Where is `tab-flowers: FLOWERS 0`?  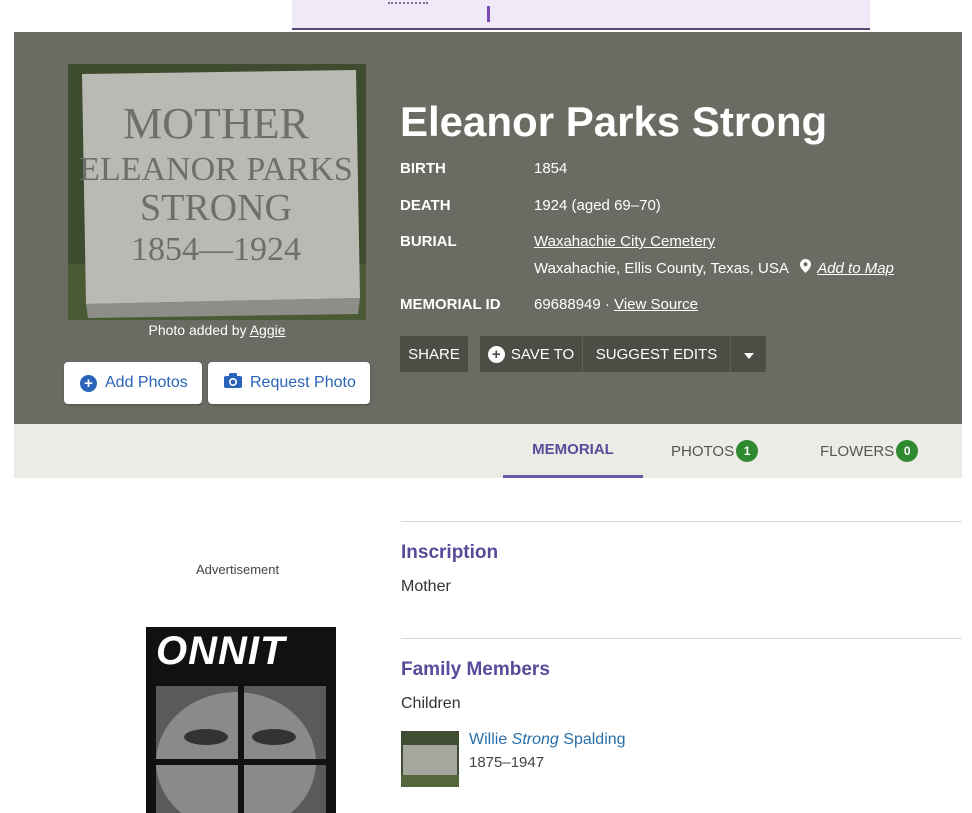
tab-flowers: FLOWERS 0 is located at coordinates (869, 451).